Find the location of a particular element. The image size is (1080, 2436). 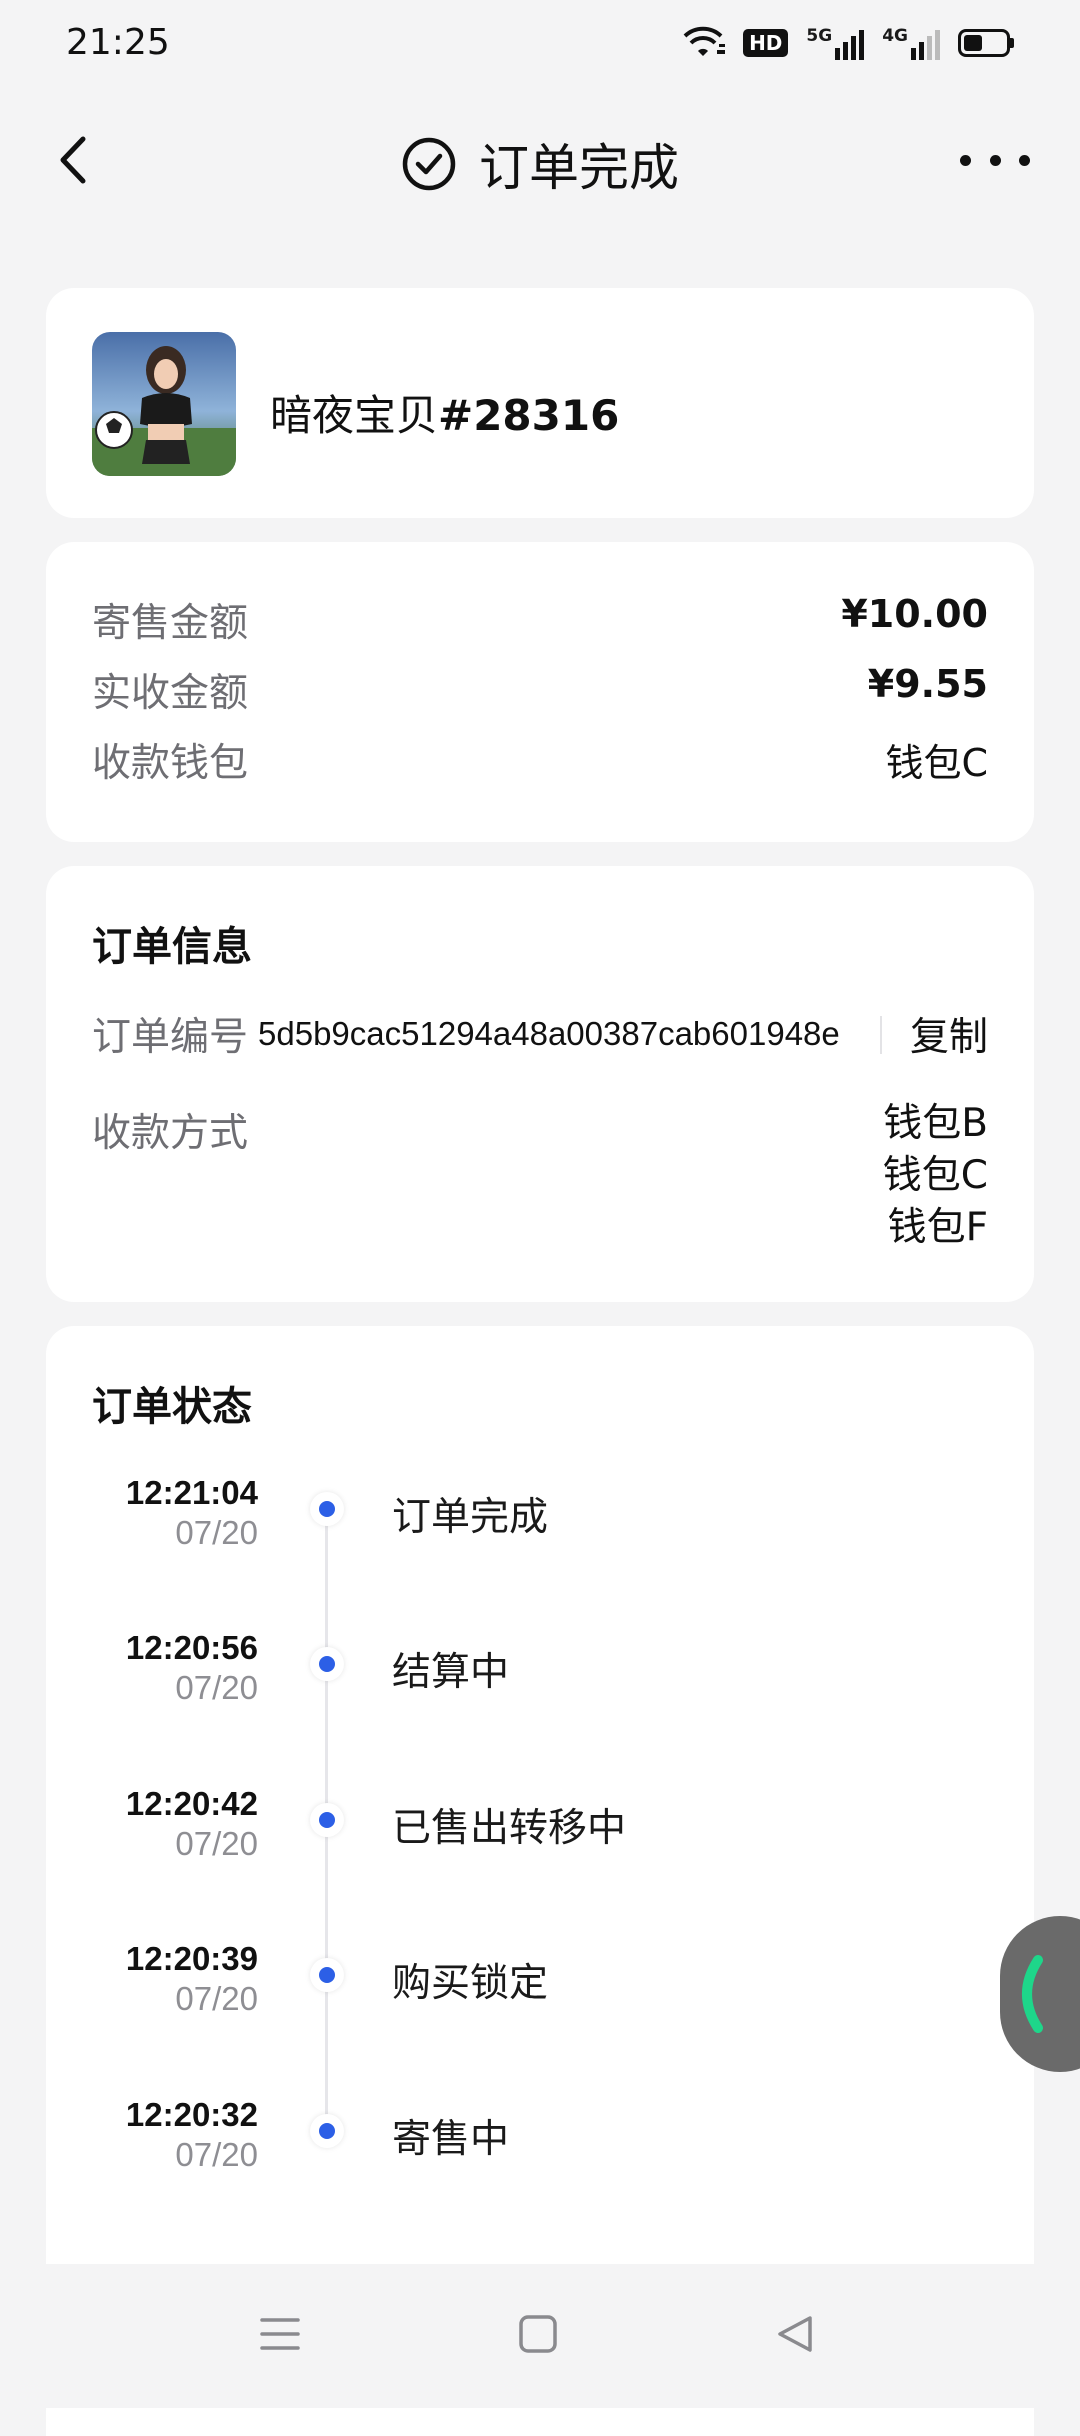

product-image-icon is located at coordinates (164, 404).